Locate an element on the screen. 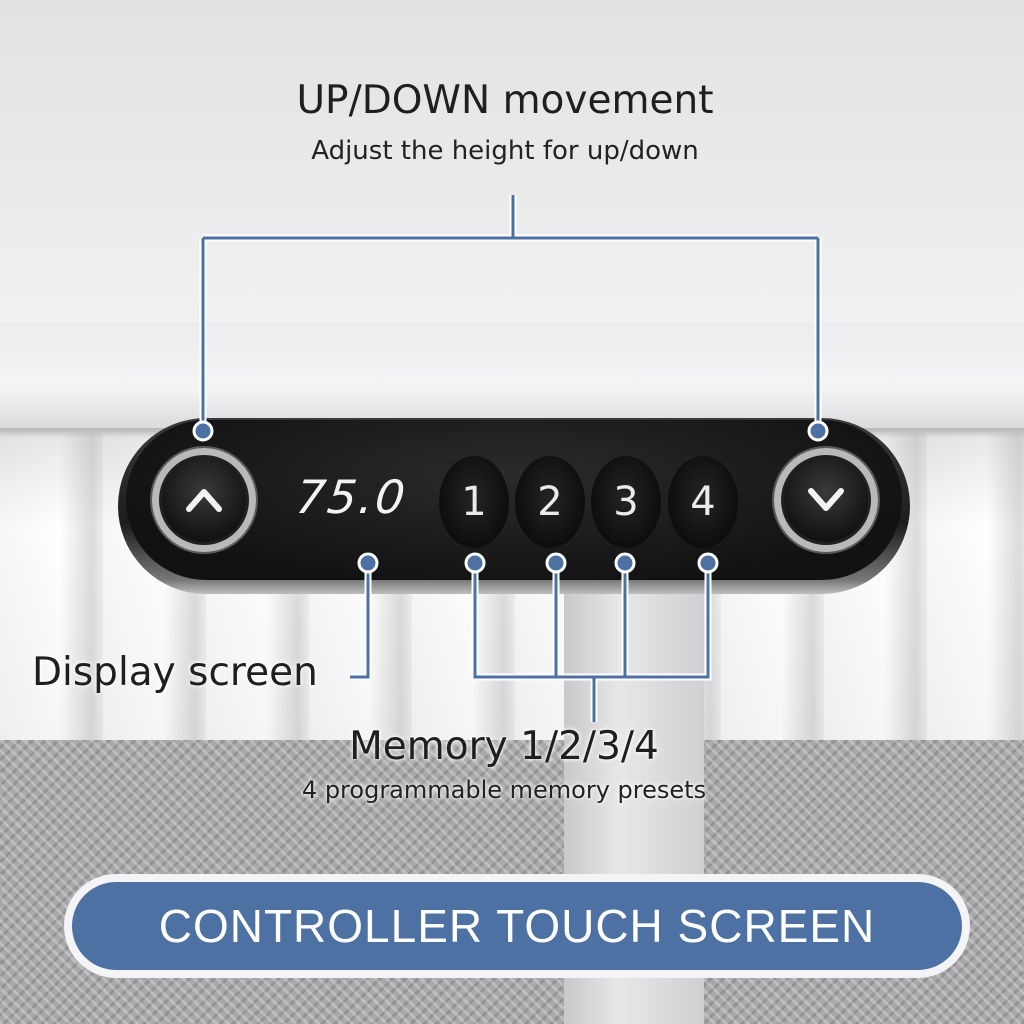 This screenshot has height=1024, width=1024. memory-title: Memory 1/2/3/4 is located at coordinates (504, 746).